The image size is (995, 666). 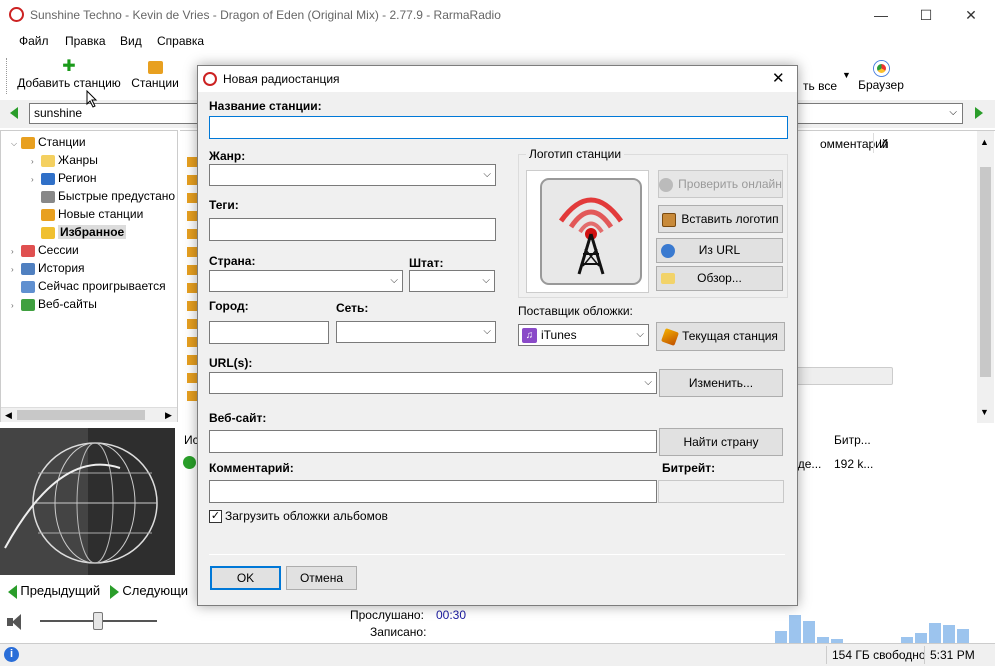 I want to click on tree-item: Быстрые предустано, so click(x=89, y=196).